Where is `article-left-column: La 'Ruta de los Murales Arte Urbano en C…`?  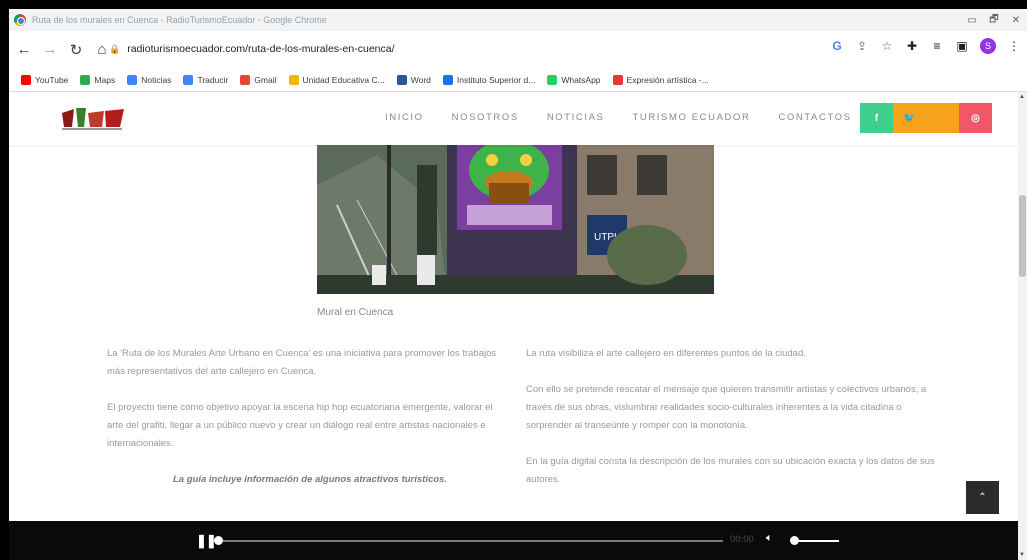
article-left-column: La 'Ruta de los Murales Arte Urbano en C… is located at coordinates (307, 426).